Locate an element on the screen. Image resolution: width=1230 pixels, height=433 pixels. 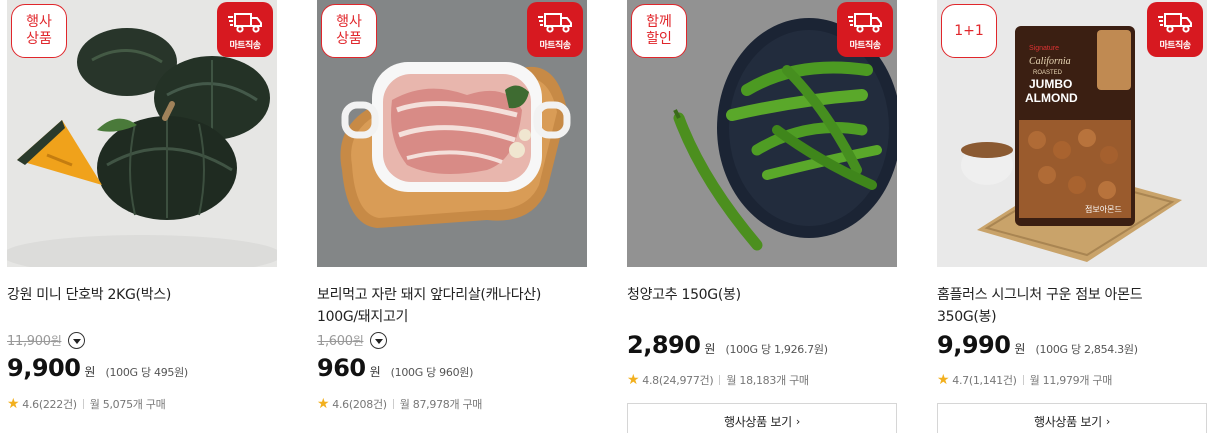
rating-row: ★ 4.6(208건) 월 87,978개 구매 is located at coordinates (399, 404).